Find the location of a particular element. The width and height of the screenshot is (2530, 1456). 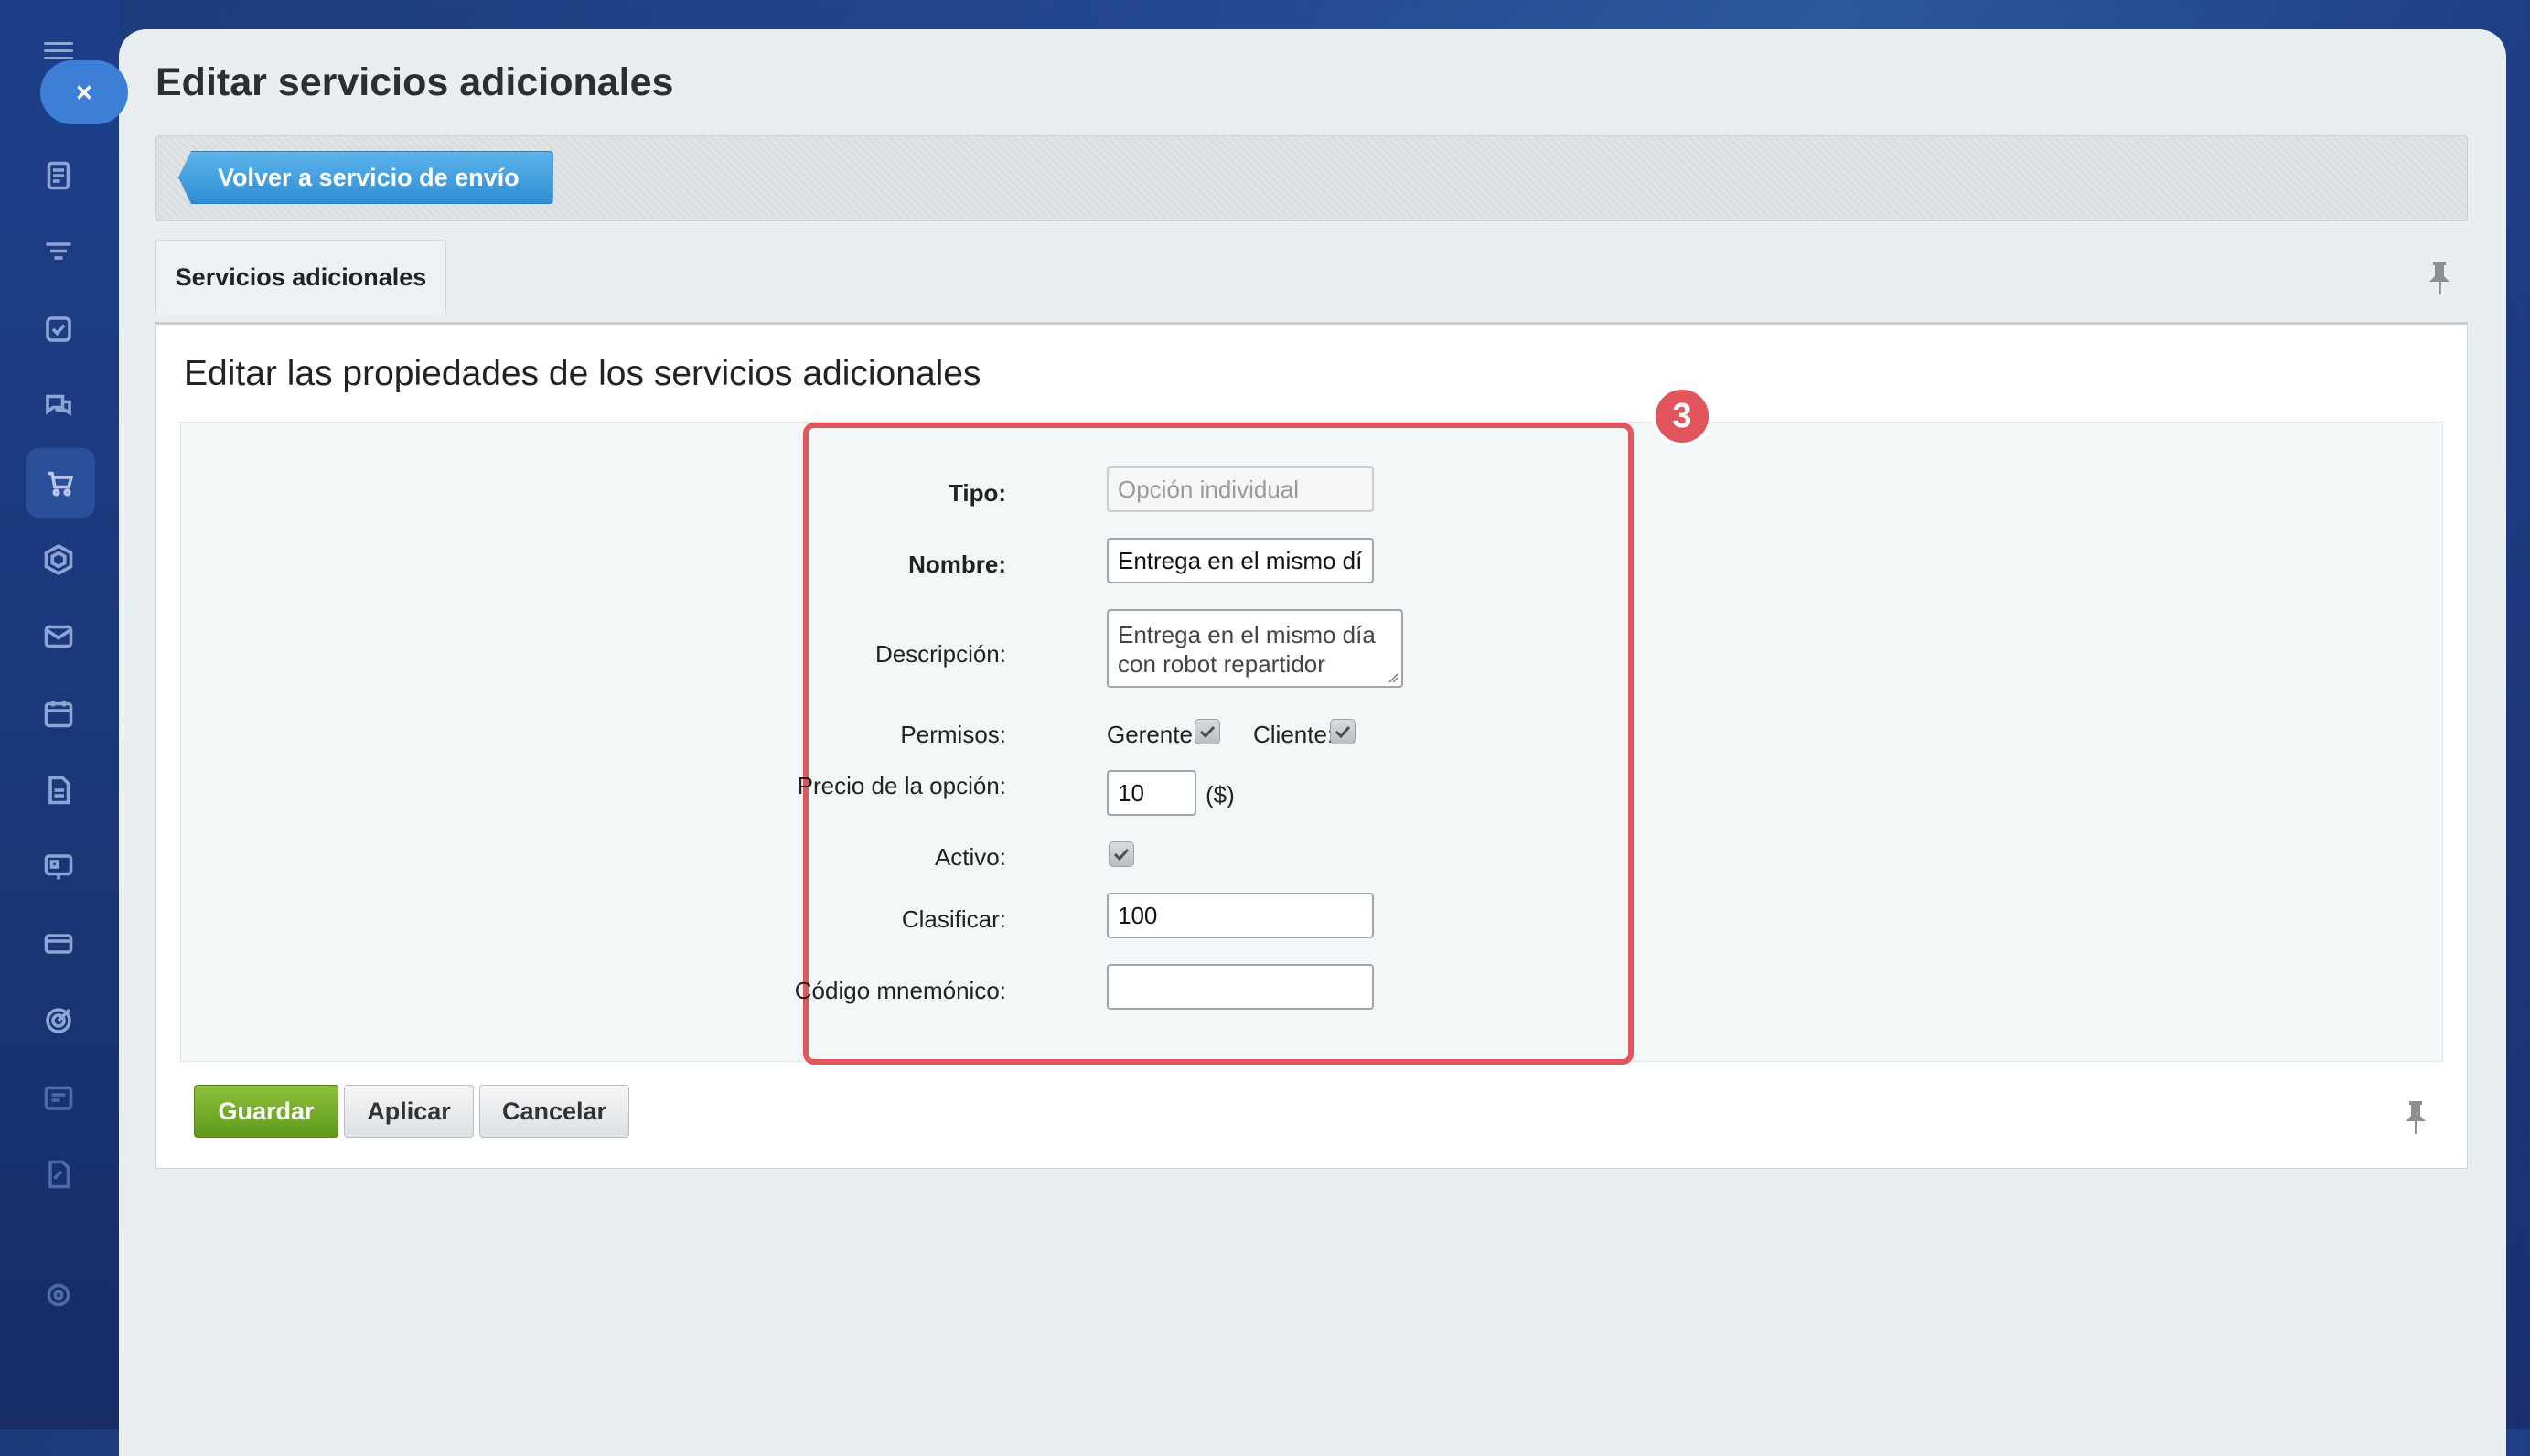

pin-icon-bottom is located at coordinates (2416, 1117).